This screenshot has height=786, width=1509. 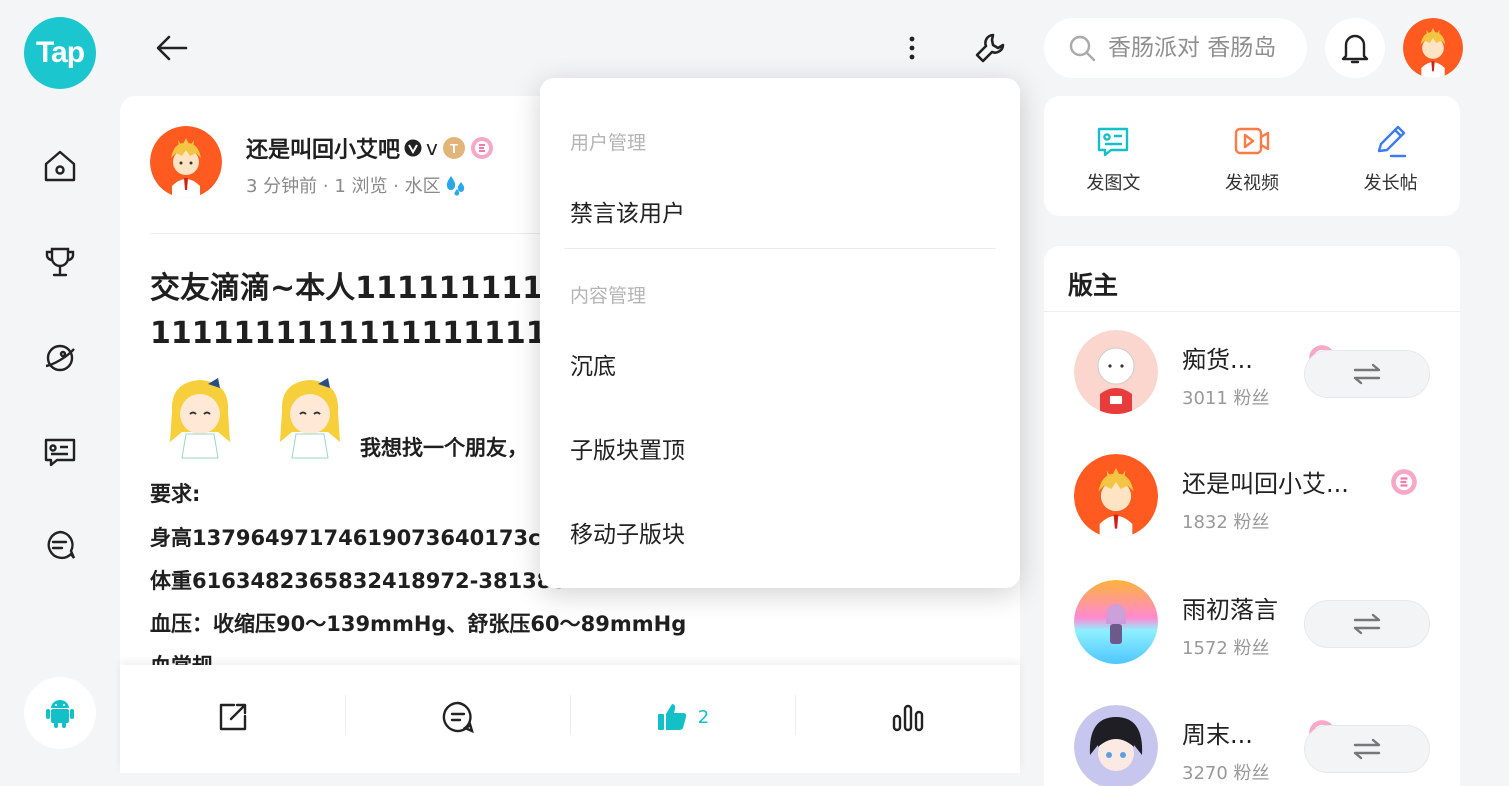 What do you see at coordinates (780, 248) in the screenshot?
I see `menu-divider` at bounding box center [780, 248].